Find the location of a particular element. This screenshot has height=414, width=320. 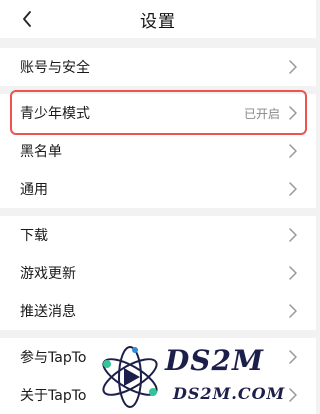

settings-item-blacklist: 黑名单 is located at coordinates (158, 151).